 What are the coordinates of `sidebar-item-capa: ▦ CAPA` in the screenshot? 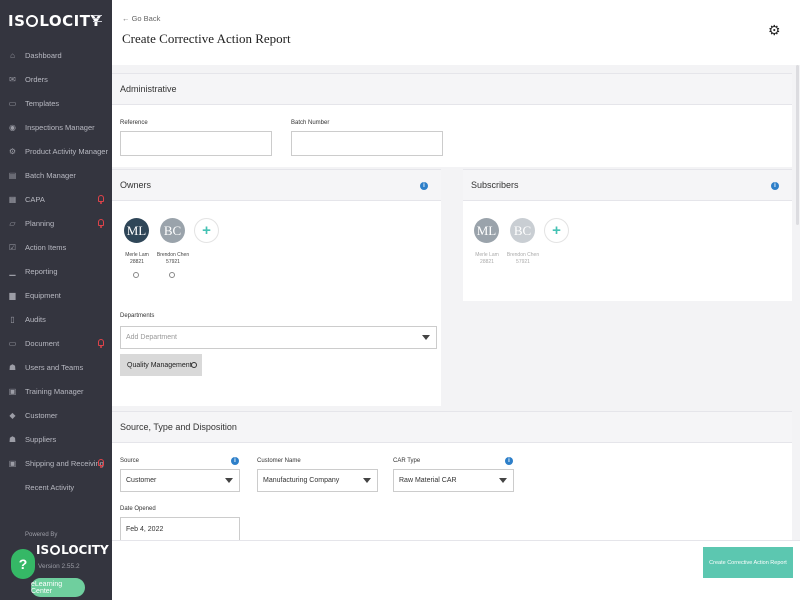 It's located at (56, 199).